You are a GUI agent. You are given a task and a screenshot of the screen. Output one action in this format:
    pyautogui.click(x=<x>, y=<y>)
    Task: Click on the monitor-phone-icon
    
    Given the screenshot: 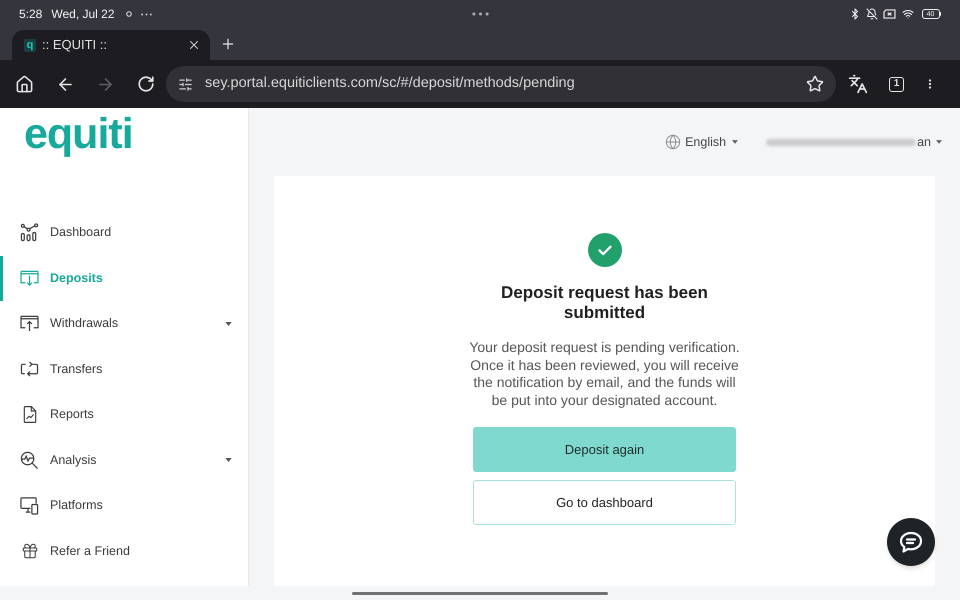 What is the action you would take?
    pyautogui.click(x=29, y=506)
    